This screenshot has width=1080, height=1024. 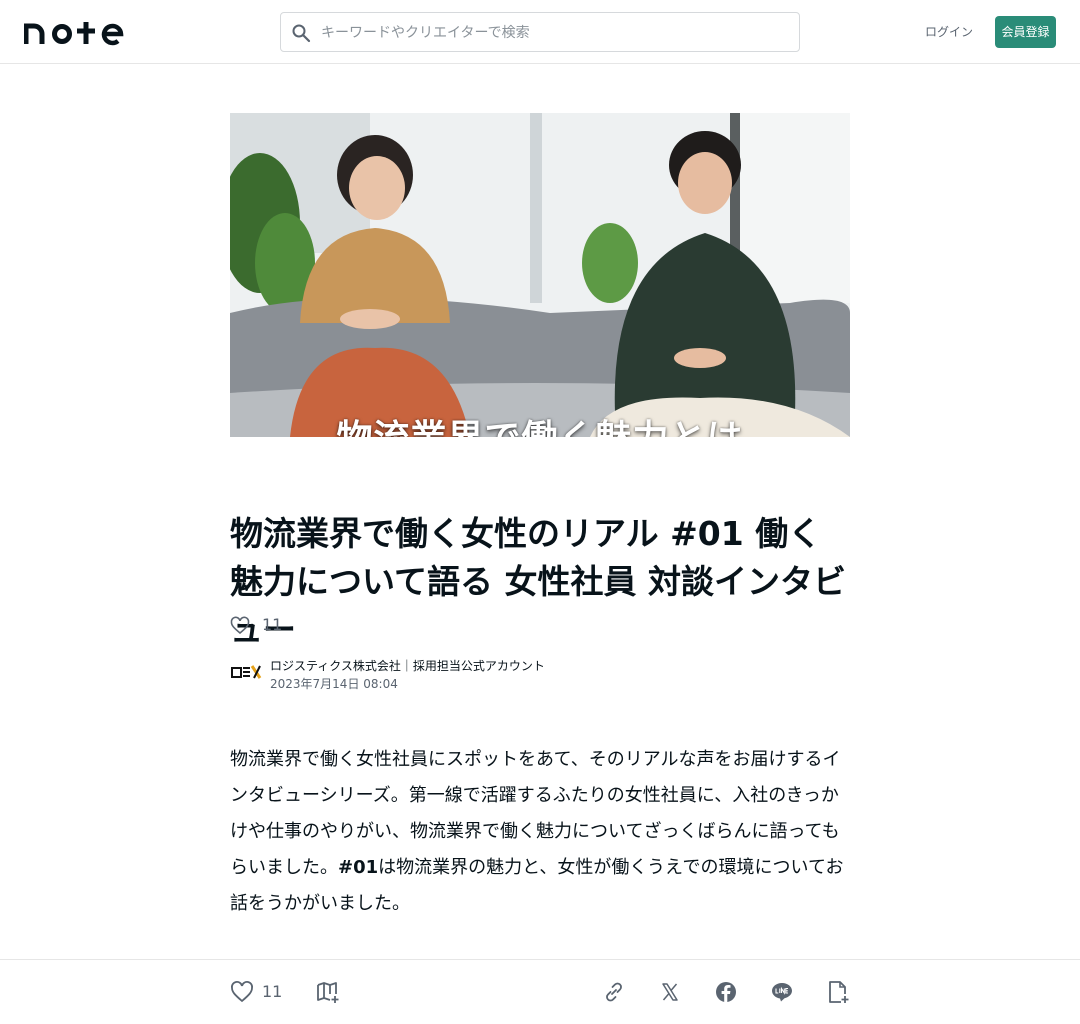 I want to click on facebook-icon, so click(x=726, y=992).